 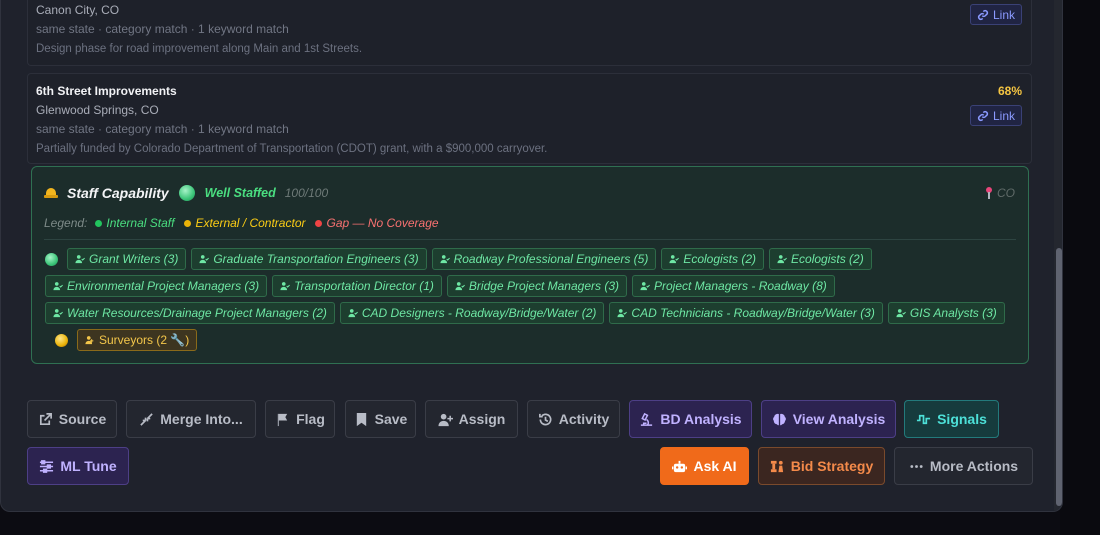 I want to click on source-button: Source, so click(x=72, y=419).